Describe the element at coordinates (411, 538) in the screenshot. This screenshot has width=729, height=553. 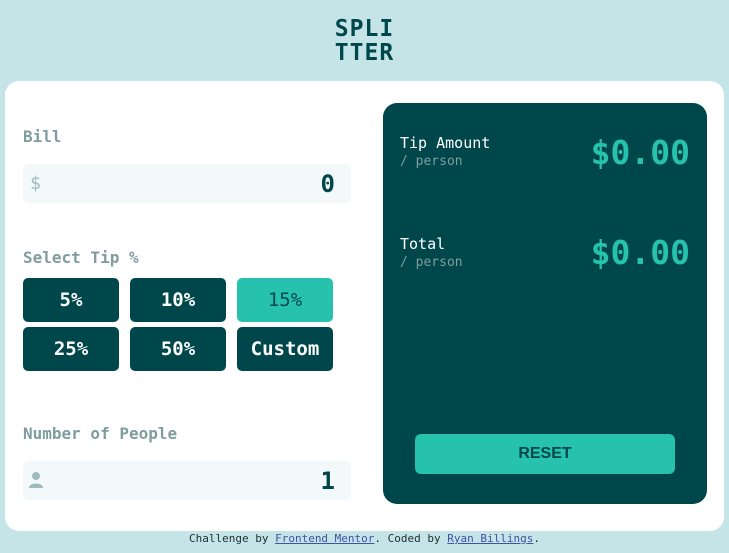
I see `footer-middle: . Coded by` at that location.